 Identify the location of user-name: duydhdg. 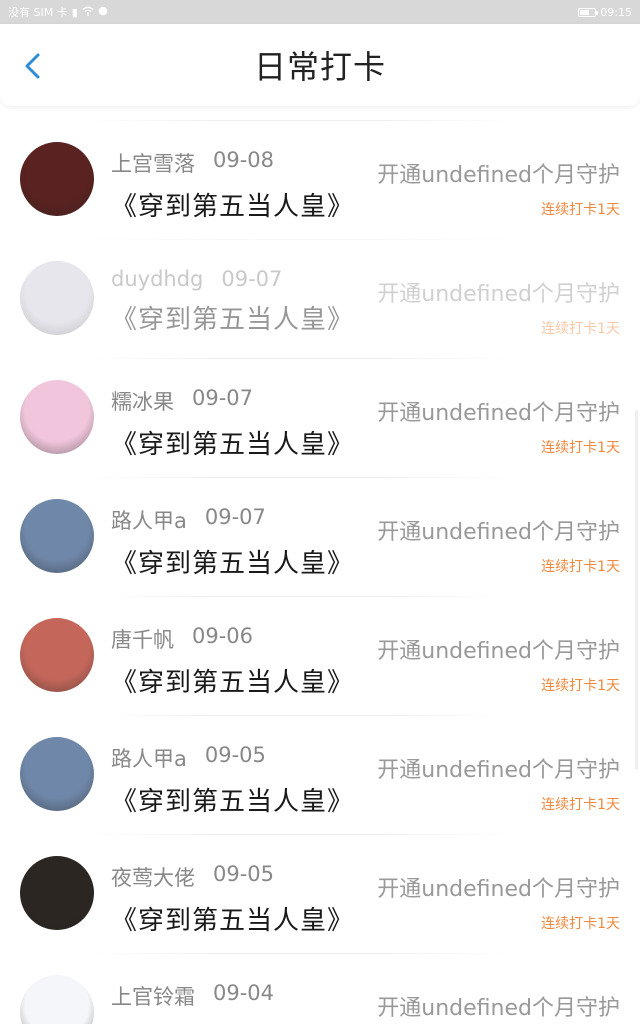
(157, 279).